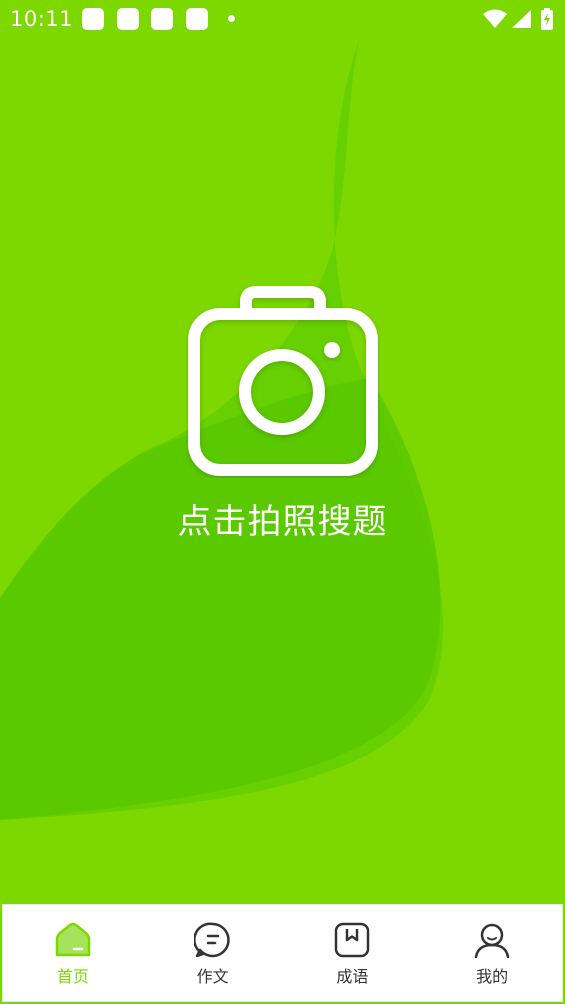 The height and width of the screenshot is (1004, 565). I want to click on tab-idioms: 成语, so click(353, 953).